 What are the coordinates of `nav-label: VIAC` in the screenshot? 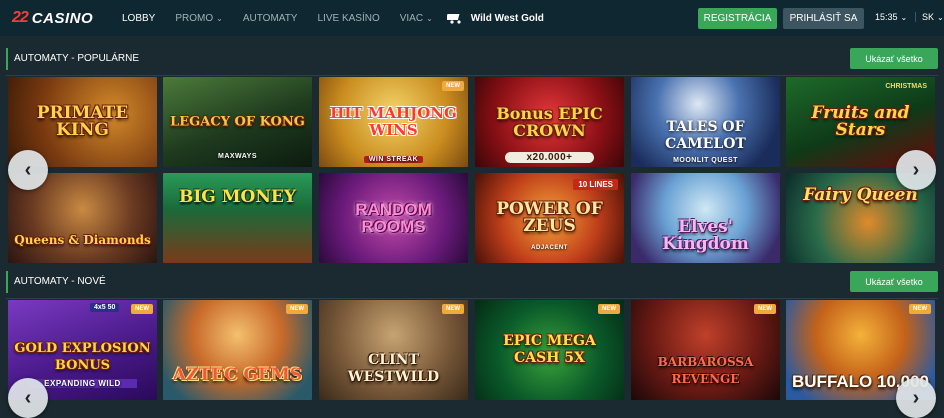 It's located at (411, 18).